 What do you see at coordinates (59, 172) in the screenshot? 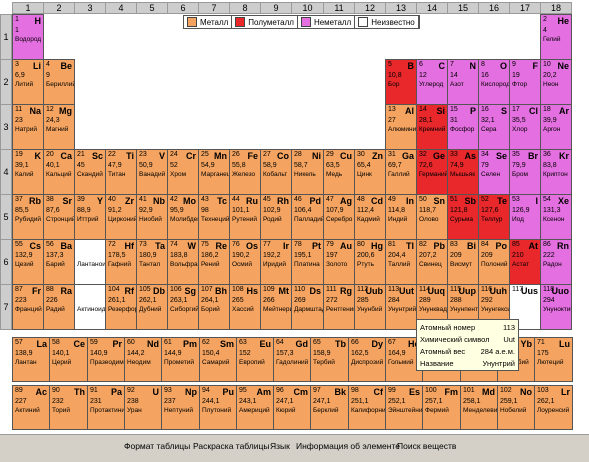
I see `element-cell-Ca: 20 Ca 40,1 Кальций` at bounding box center [59, 172].